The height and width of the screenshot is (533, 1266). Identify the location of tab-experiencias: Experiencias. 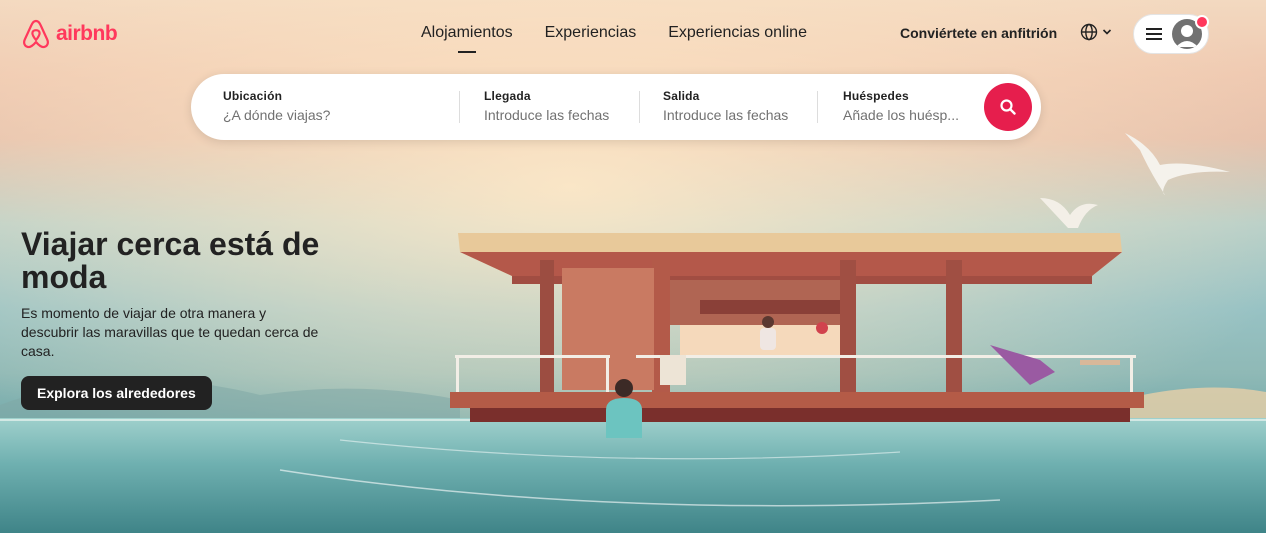
(591, 32).